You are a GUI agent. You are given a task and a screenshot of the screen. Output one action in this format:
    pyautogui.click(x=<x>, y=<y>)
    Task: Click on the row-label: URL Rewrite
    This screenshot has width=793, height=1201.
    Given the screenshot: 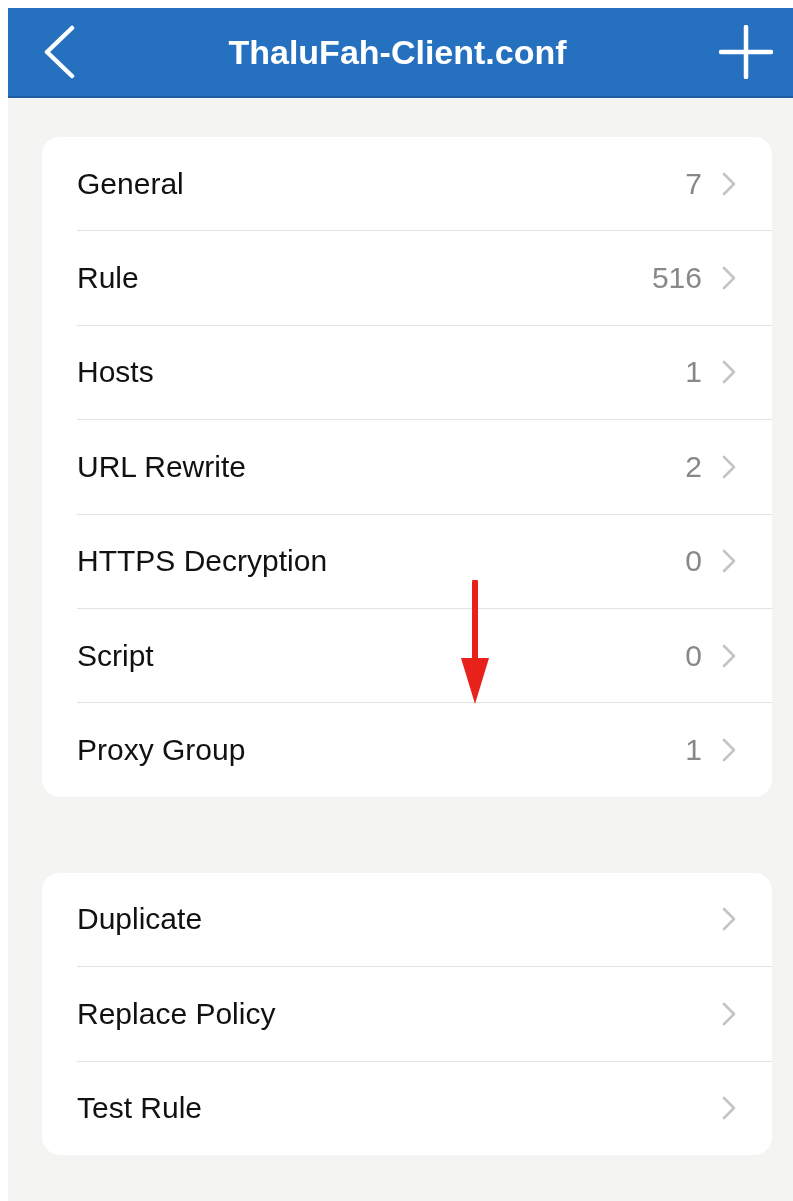 What is the action you would take?
    pyautogui.click(x=162, y=466)
    